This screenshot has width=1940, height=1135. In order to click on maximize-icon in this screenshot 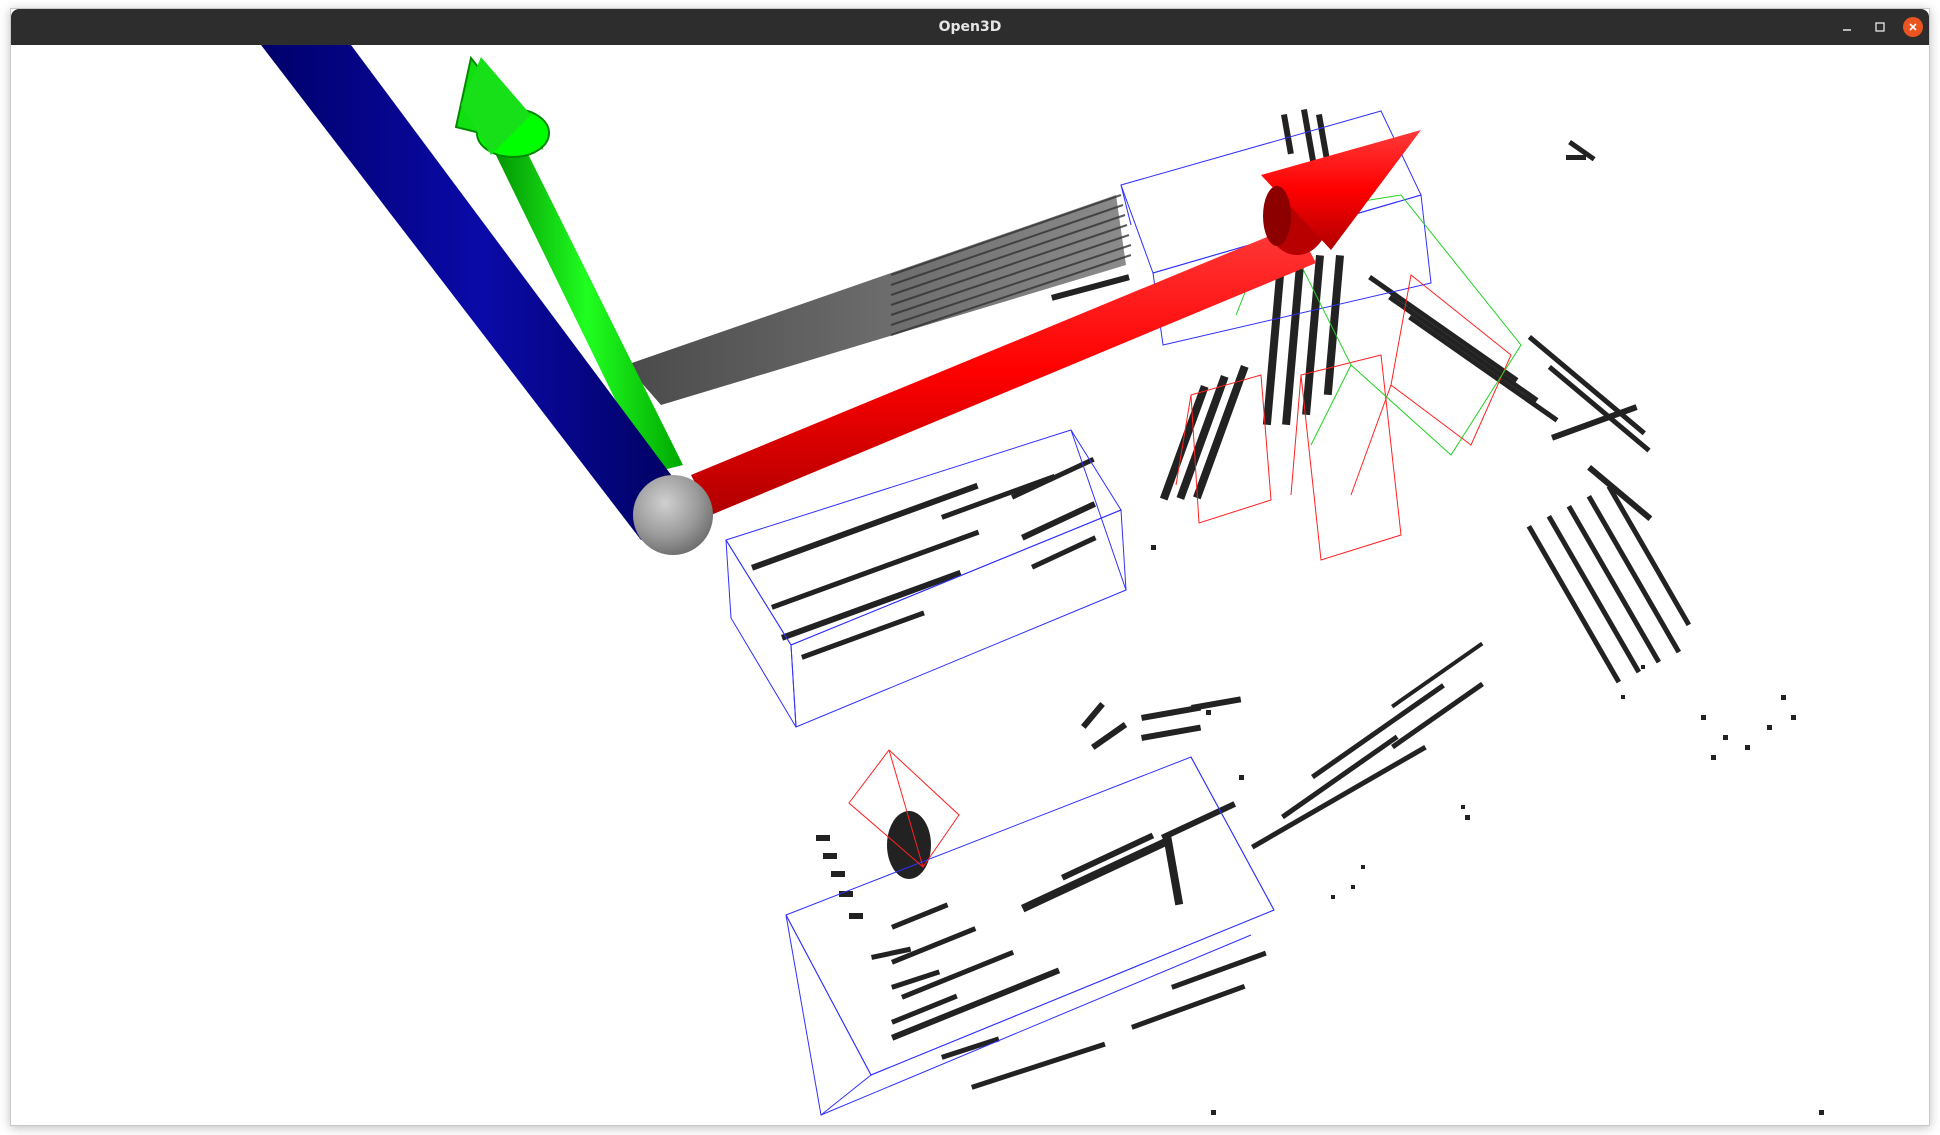, I will do `click(1880, 27)`.